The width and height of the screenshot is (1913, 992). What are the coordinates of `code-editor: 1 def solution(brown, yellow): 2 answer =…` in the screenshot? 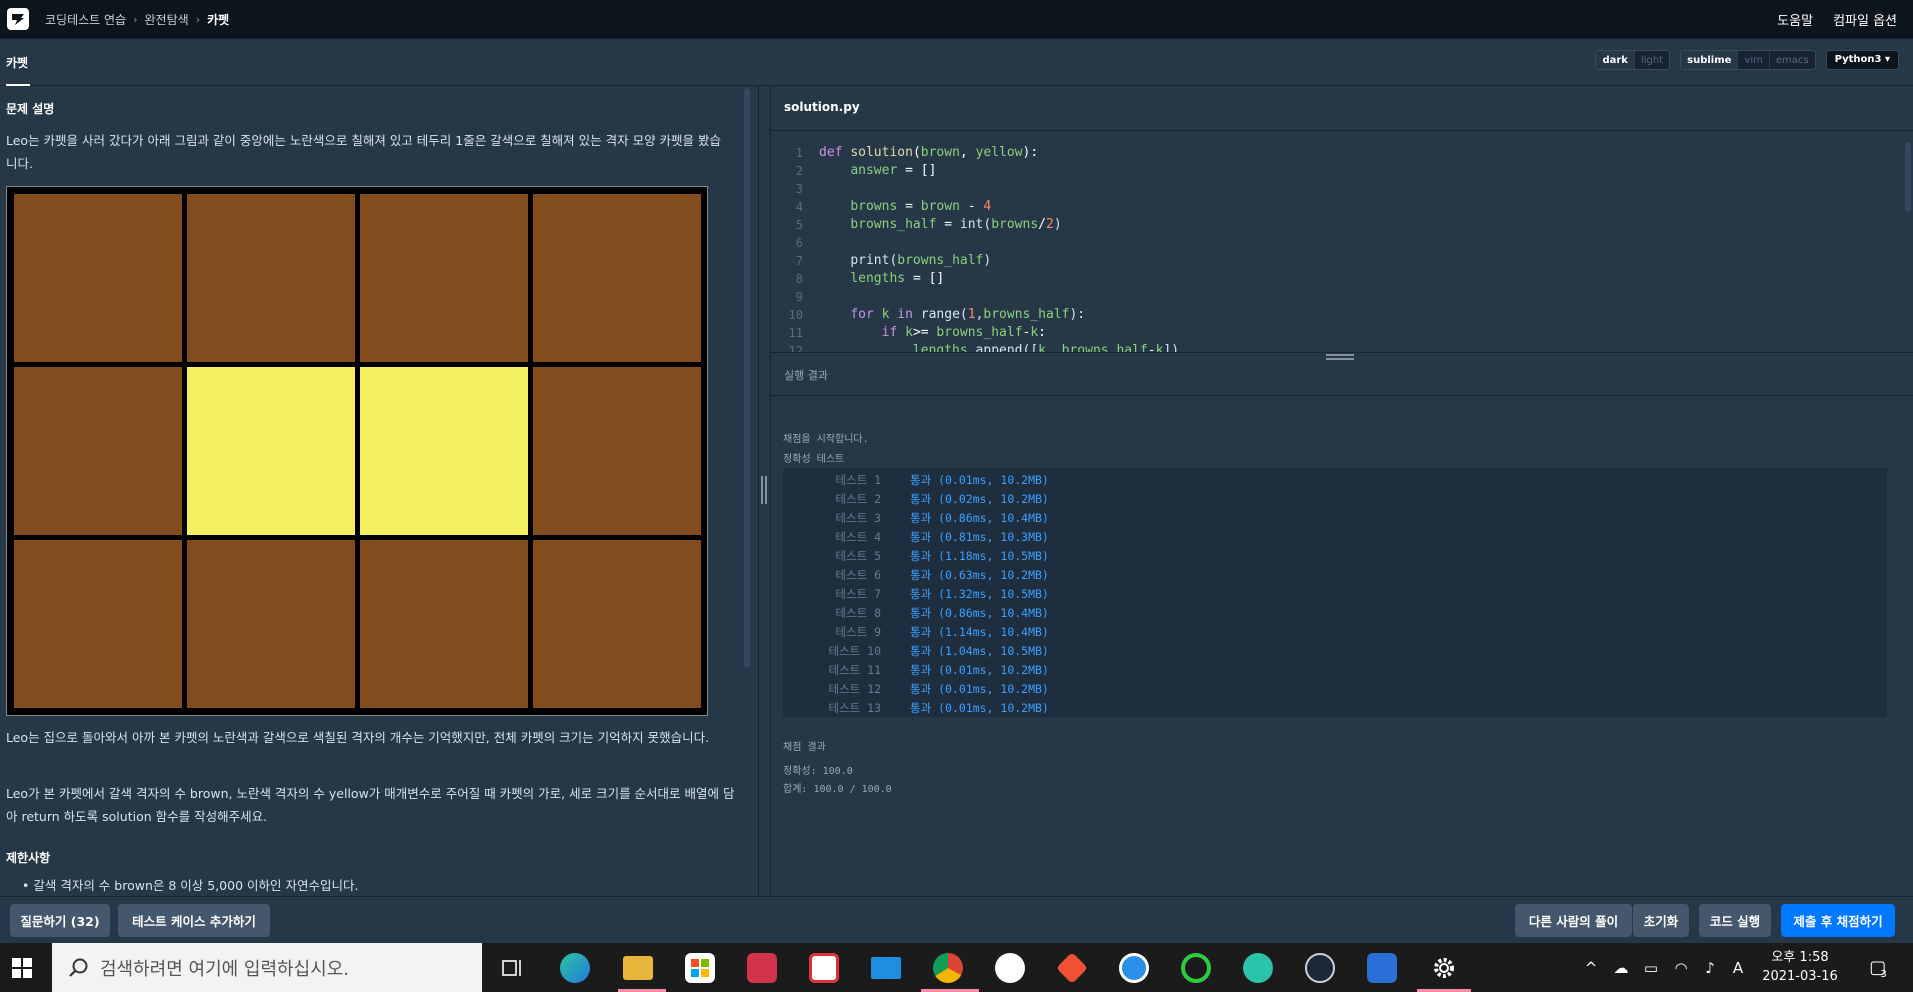 It's located at (1342, 242).